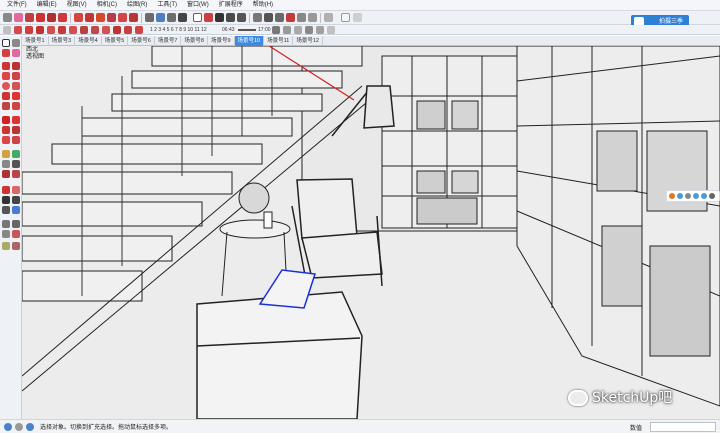 The image size is (720, 433). I want to click on follow-me-side-icon, so click(16, 130).